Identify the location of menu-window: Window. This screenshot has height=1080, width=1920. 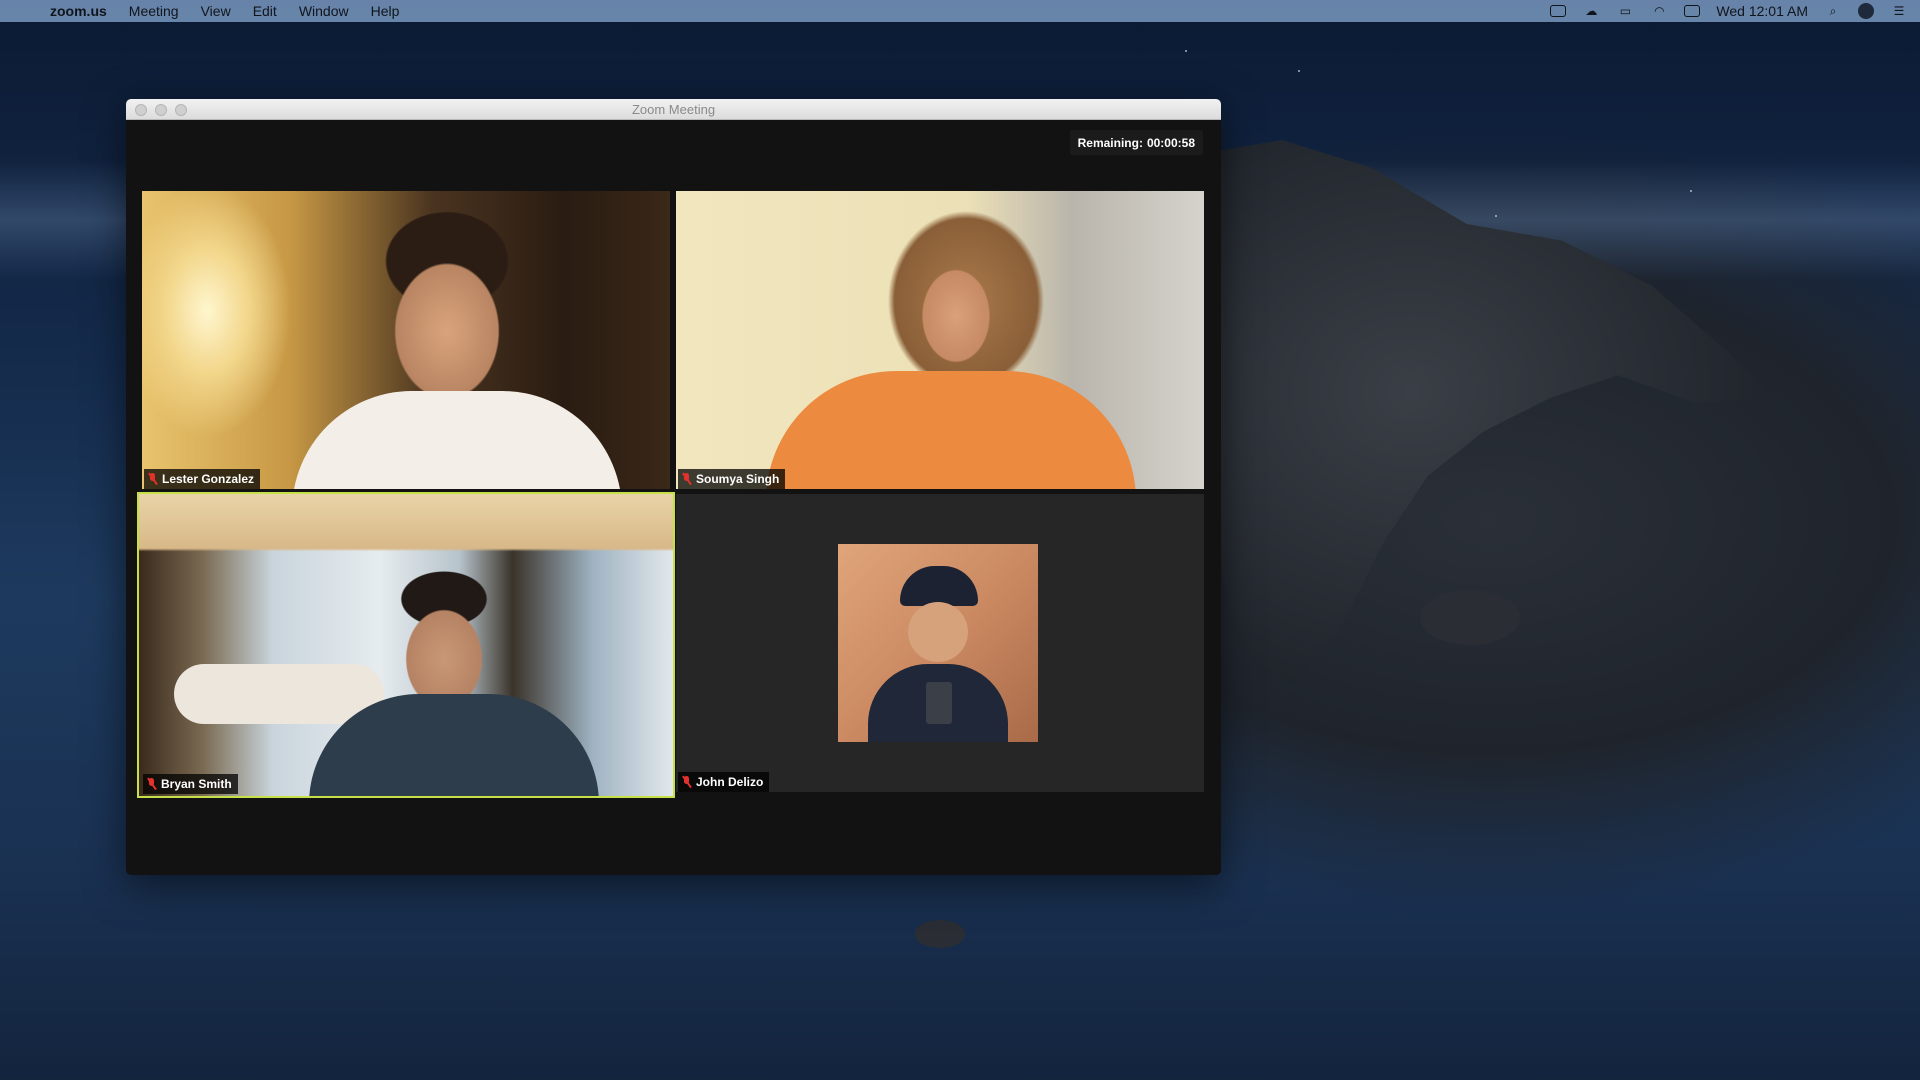
(324, 11).